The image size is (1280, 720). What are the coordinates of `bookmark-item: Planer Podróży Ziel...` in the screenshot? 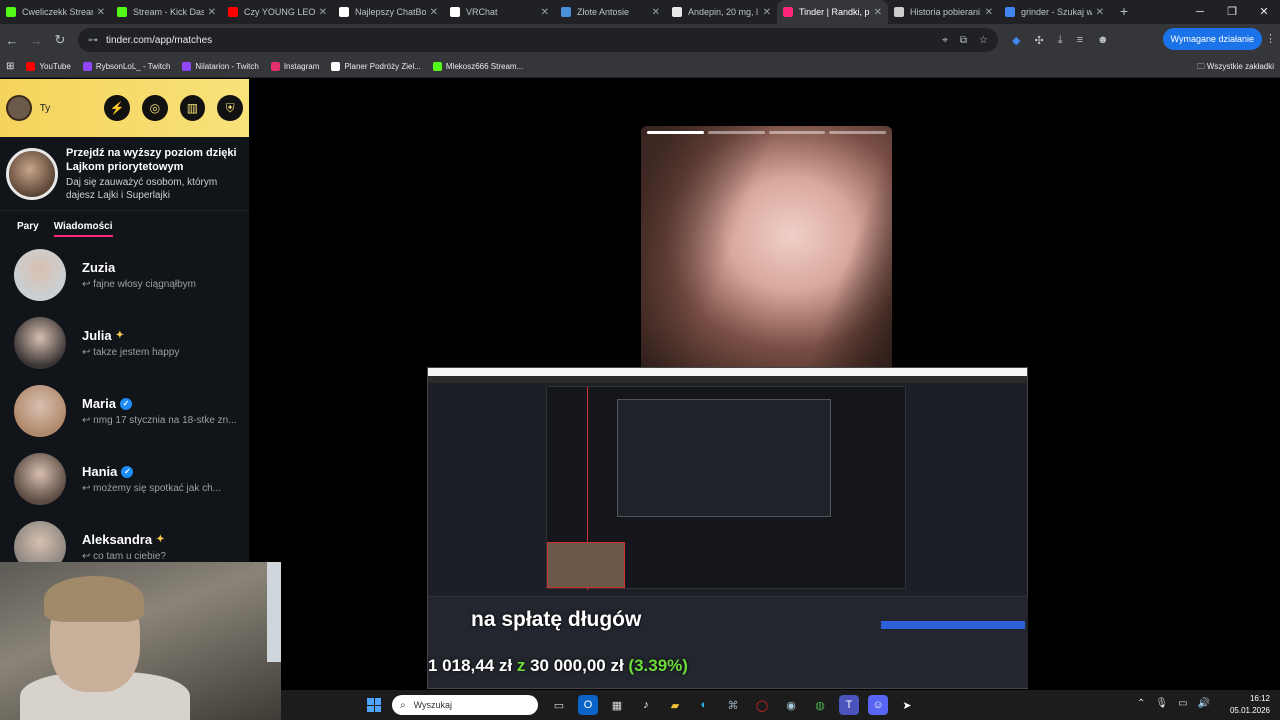 It's located at (376, 66).